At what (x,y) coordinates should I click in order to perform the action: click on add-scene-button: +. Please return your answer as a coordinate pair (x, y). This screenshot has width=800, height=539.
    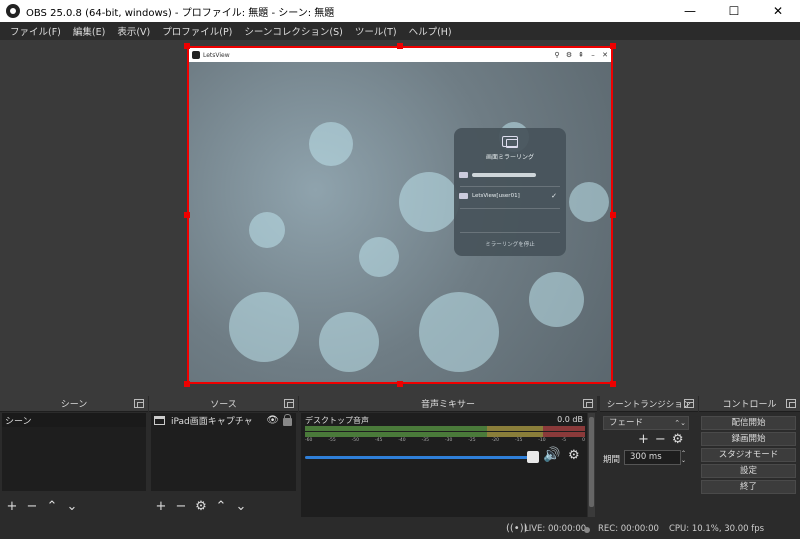
    Looking at the image, I should click on (12, 507).